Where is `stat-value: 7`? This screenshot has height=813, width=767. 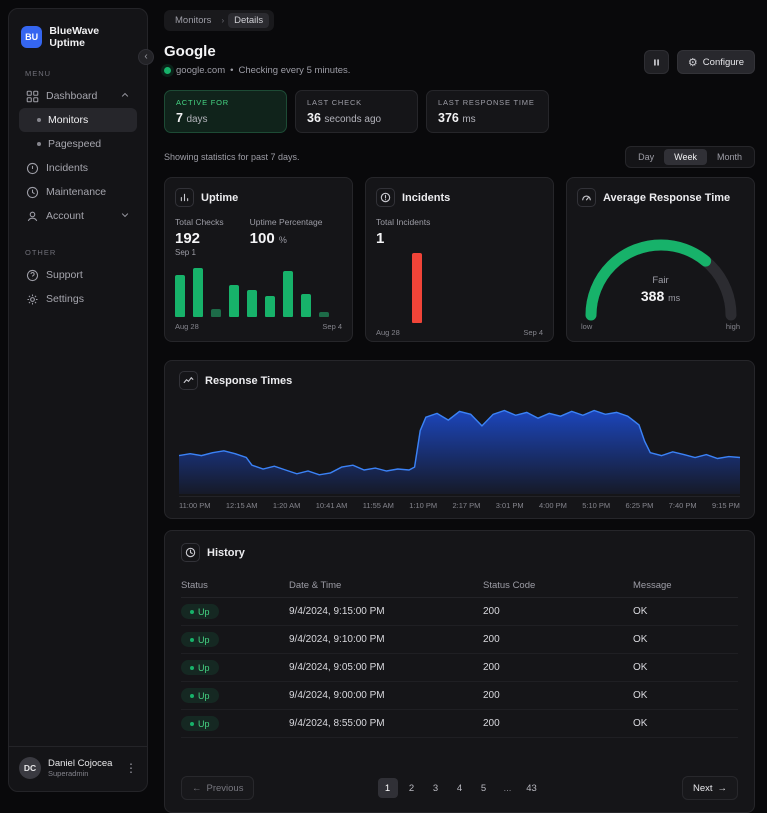 stat-value: 7 is located at coordinates (179, 118).